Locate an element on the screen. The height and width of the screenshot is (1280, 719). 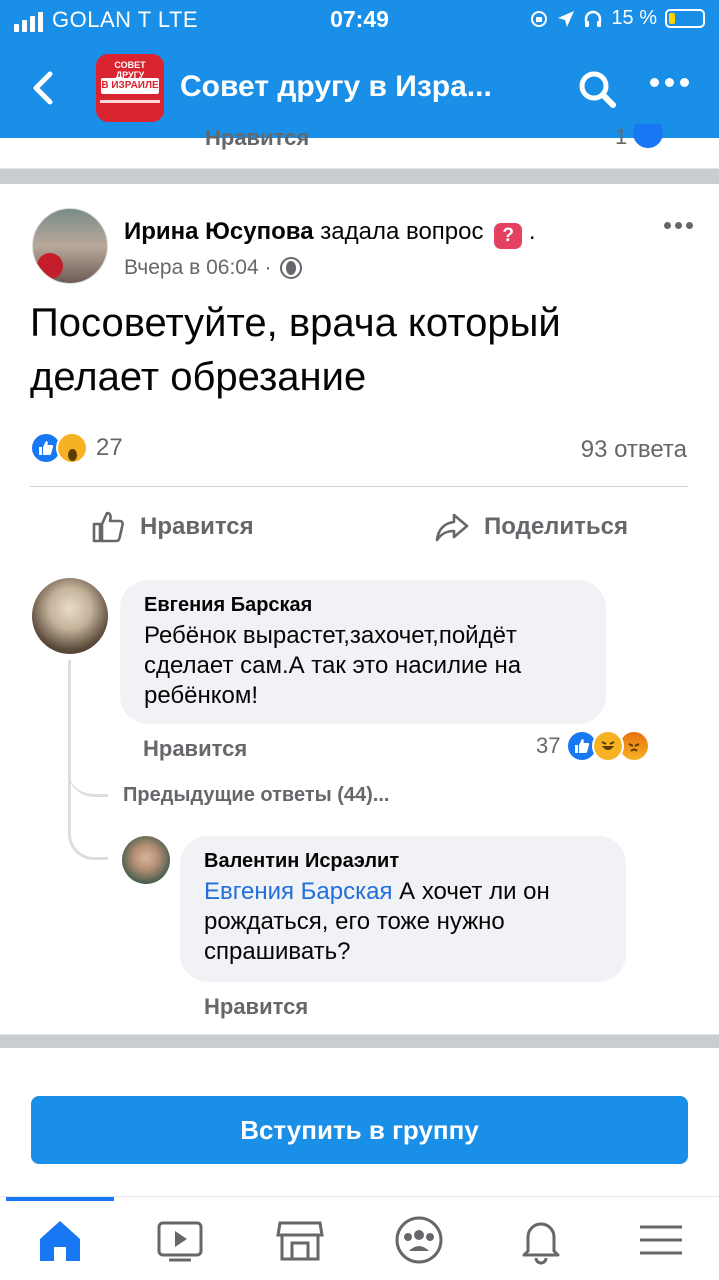
more-options-icon is located at coordinates (669, 82).